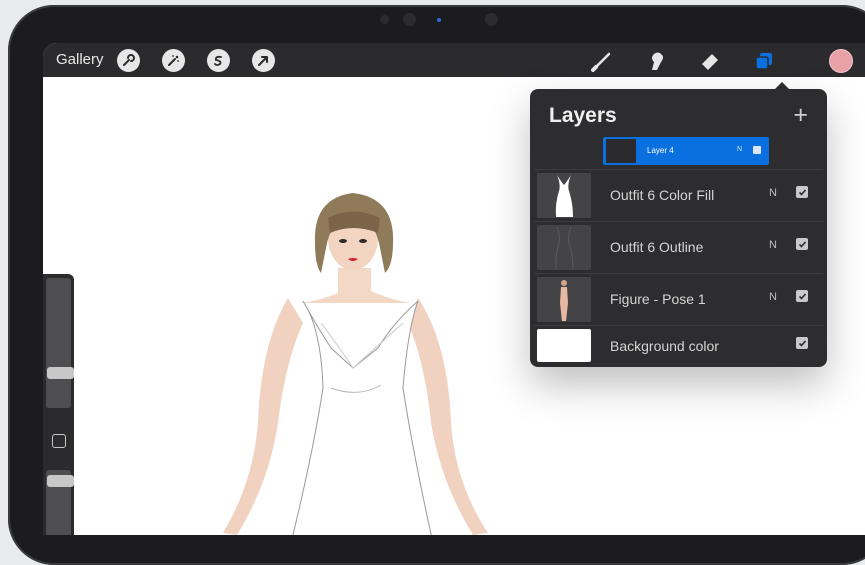  Describe the element at coordinates (59, 441) in the screenshot. I see `modify-button` at that location.